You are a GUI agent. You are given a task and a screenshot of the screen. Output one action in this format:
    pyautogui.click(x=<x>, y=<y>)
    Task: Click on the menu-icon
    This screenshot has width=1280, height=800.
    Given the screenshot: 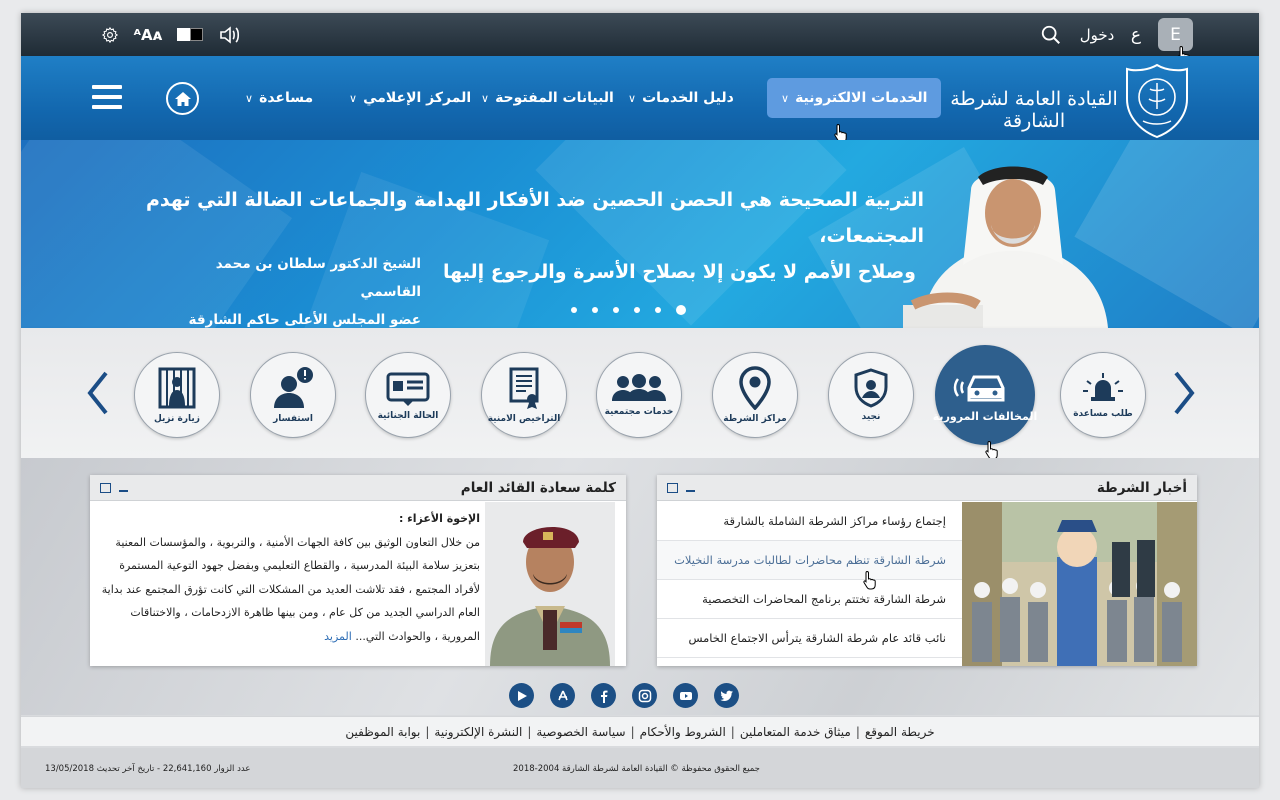 What is the action you would take?
    pyautogui.click(x=107, y=97)
    